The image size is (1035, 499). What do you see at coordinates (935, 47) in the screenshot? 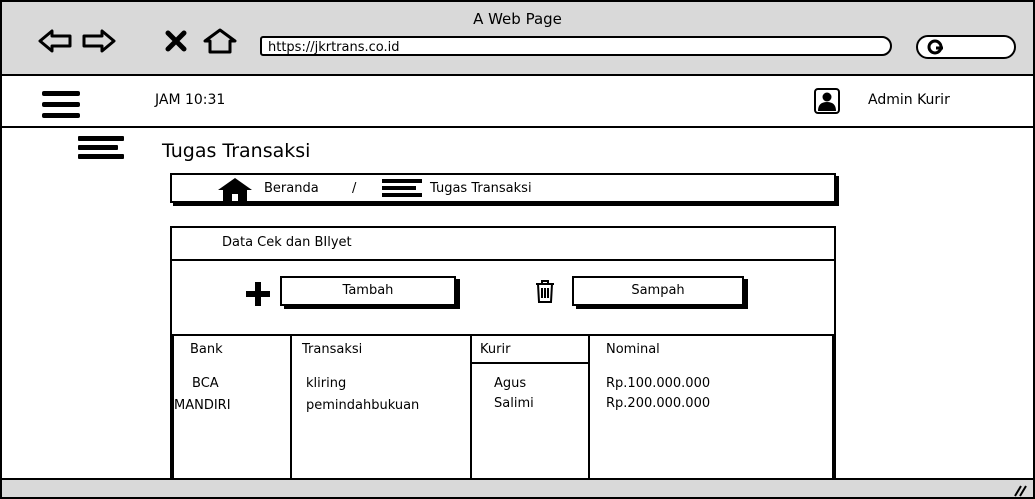
I see `search-icon` at bounding box center [935, 47].